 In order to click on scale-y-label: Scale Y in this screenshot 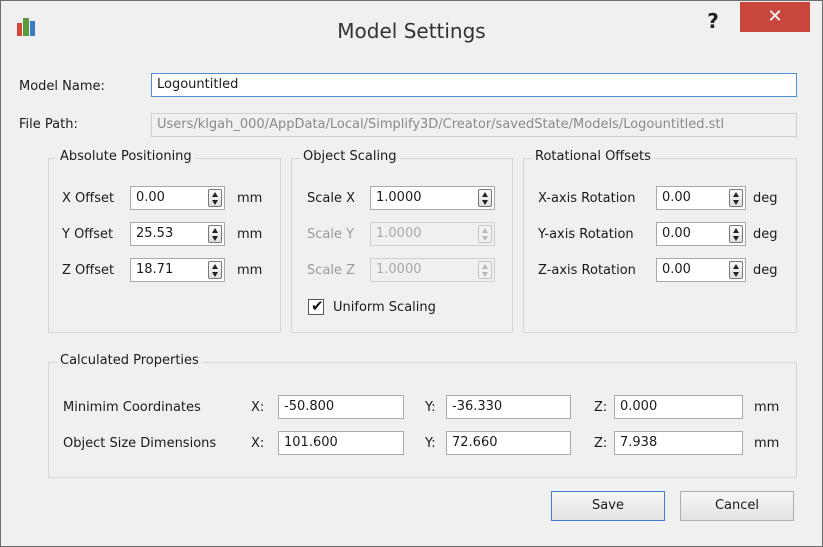, I will do `click(331, 234)`.